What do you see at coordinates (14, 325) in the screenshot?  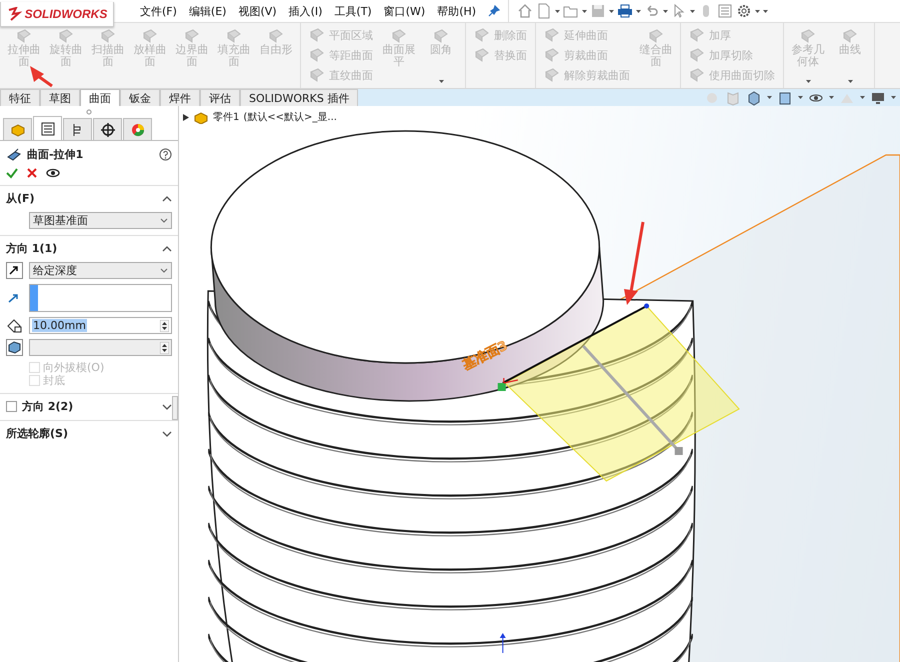 I see `depth-icon` at bounding box center [14, 325].